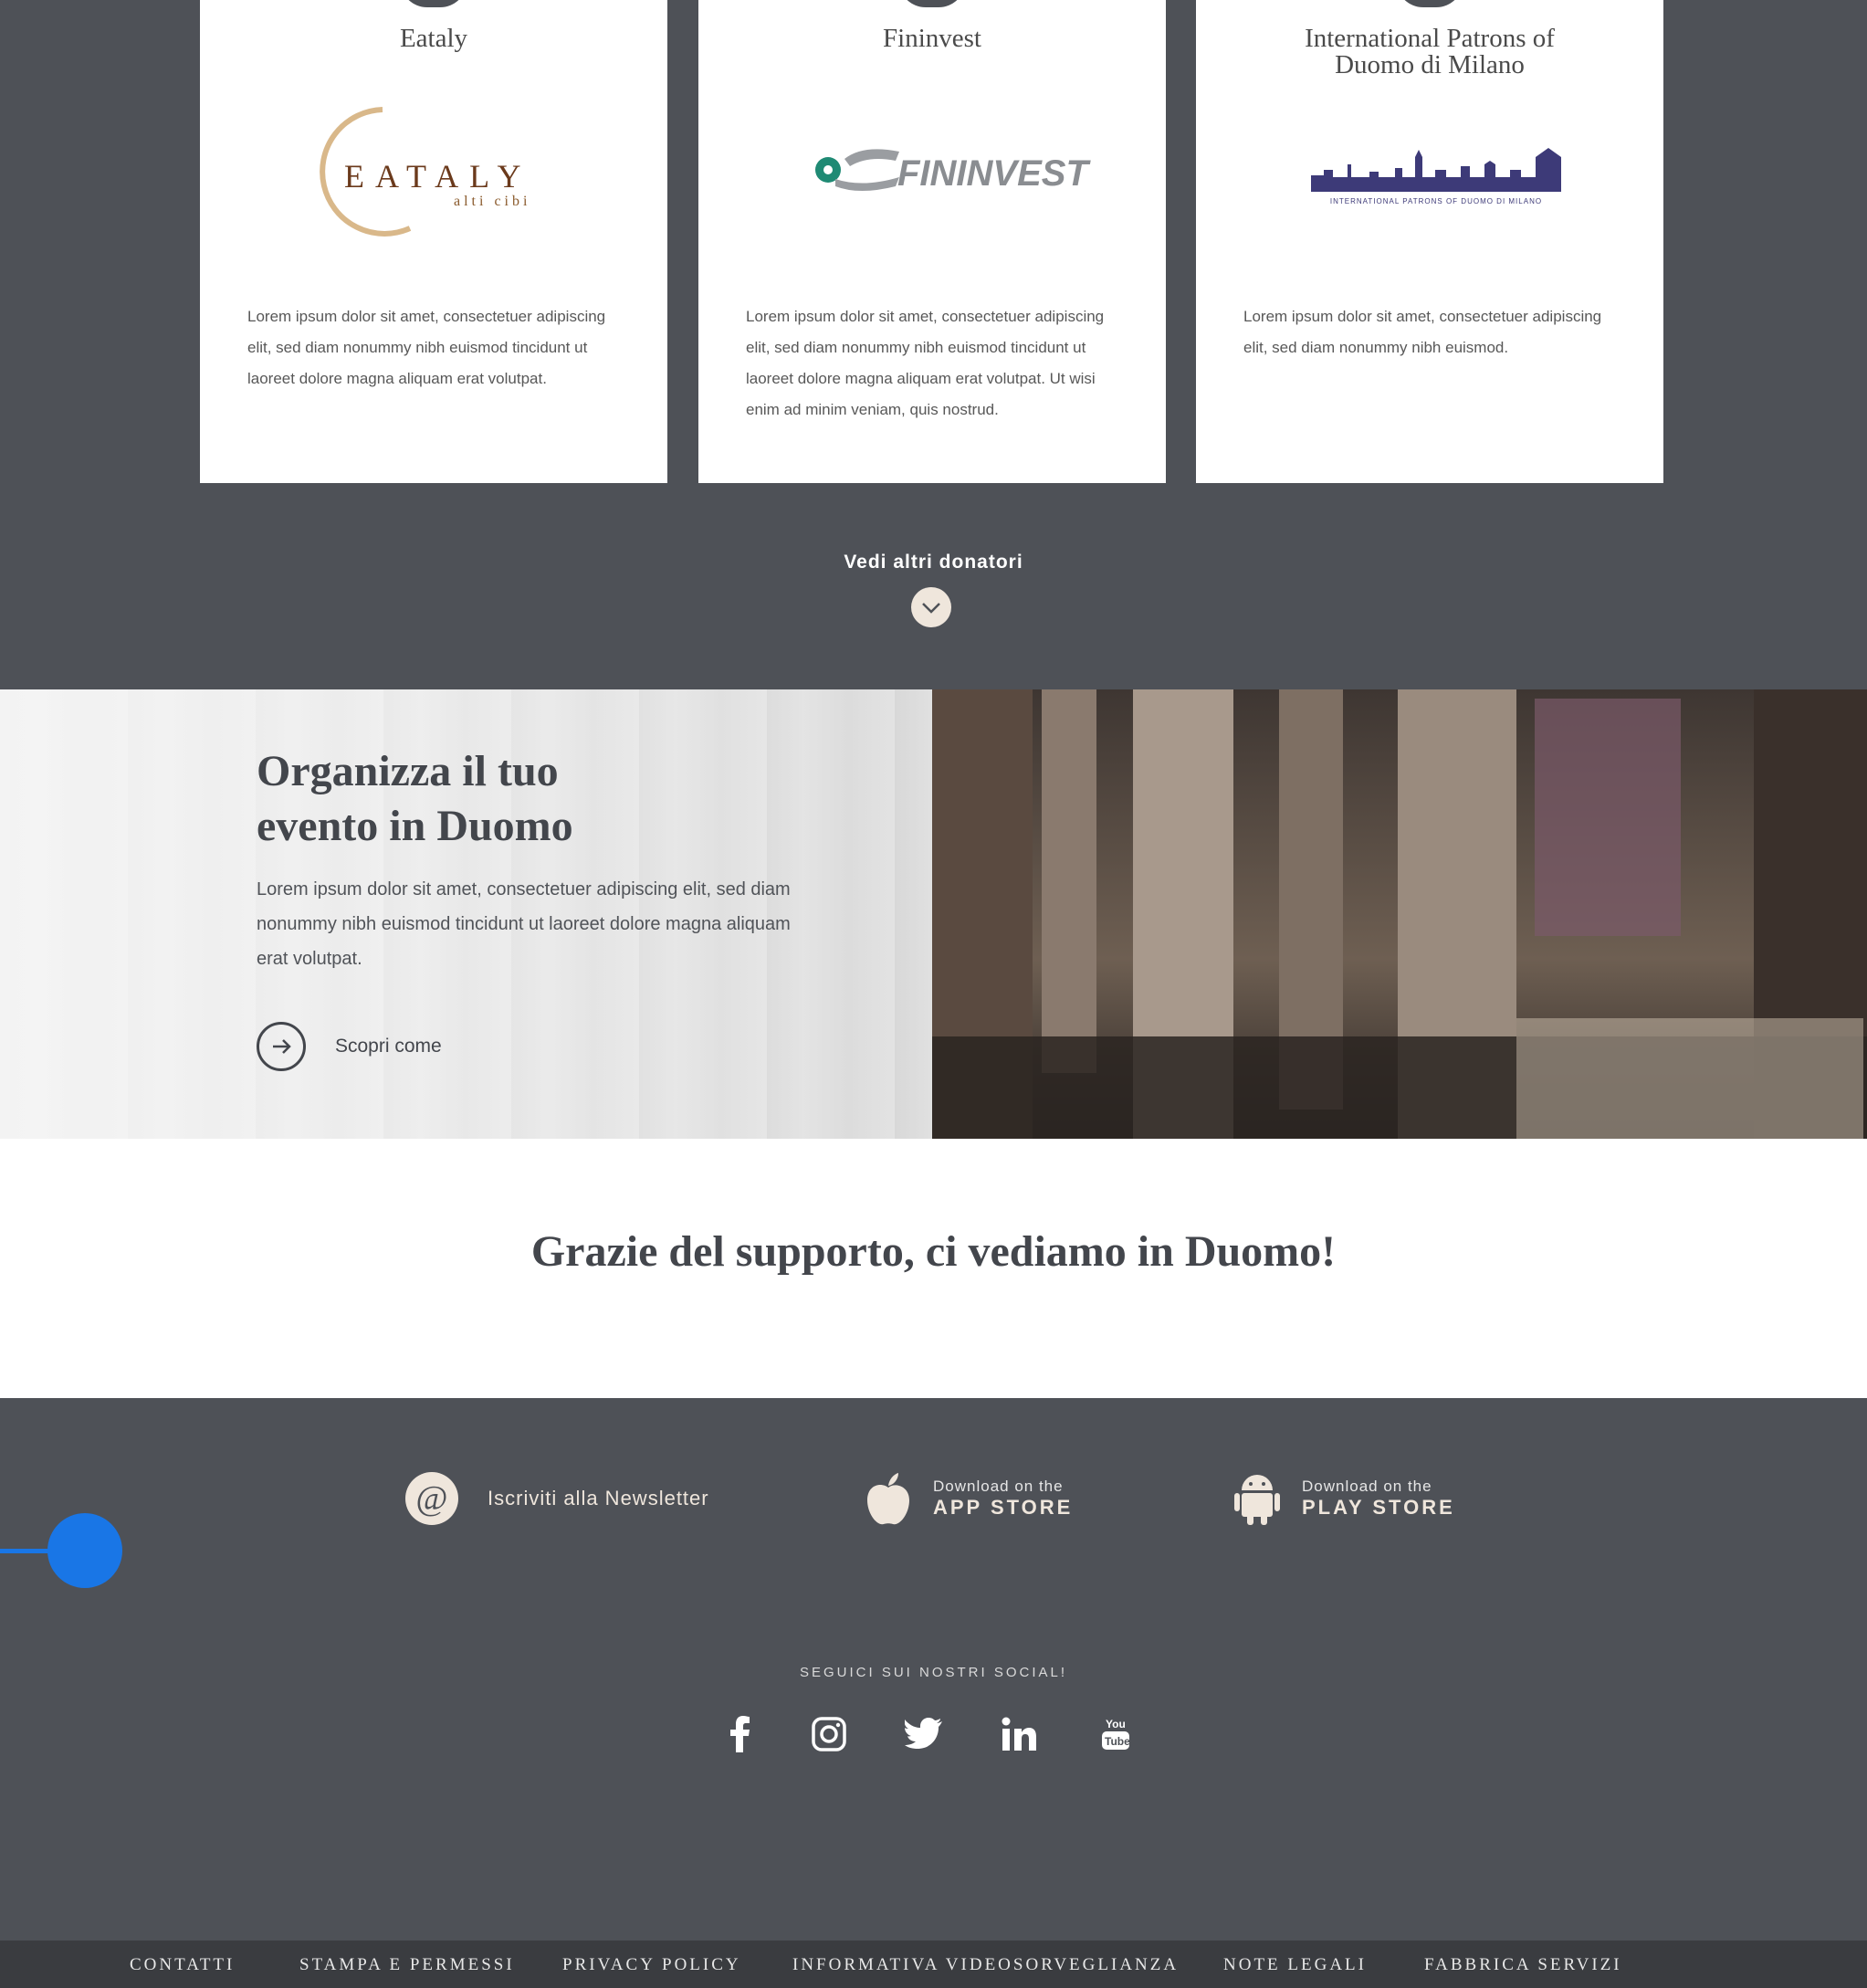  What do you see at coordinates (407, 1965) in the screenshot?
I see `nav-stampa-permessi: STAMPA E PERMESSI` at bounding box center [407, 1965].